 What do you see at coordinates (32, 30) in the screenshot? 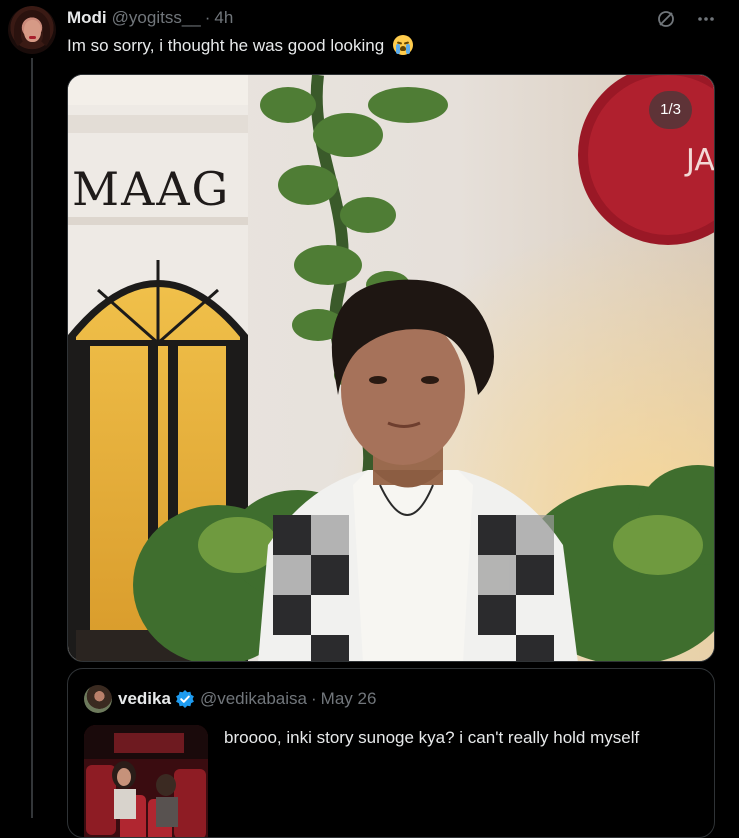
I see `author-avatar` at bounding box center [32, 30].